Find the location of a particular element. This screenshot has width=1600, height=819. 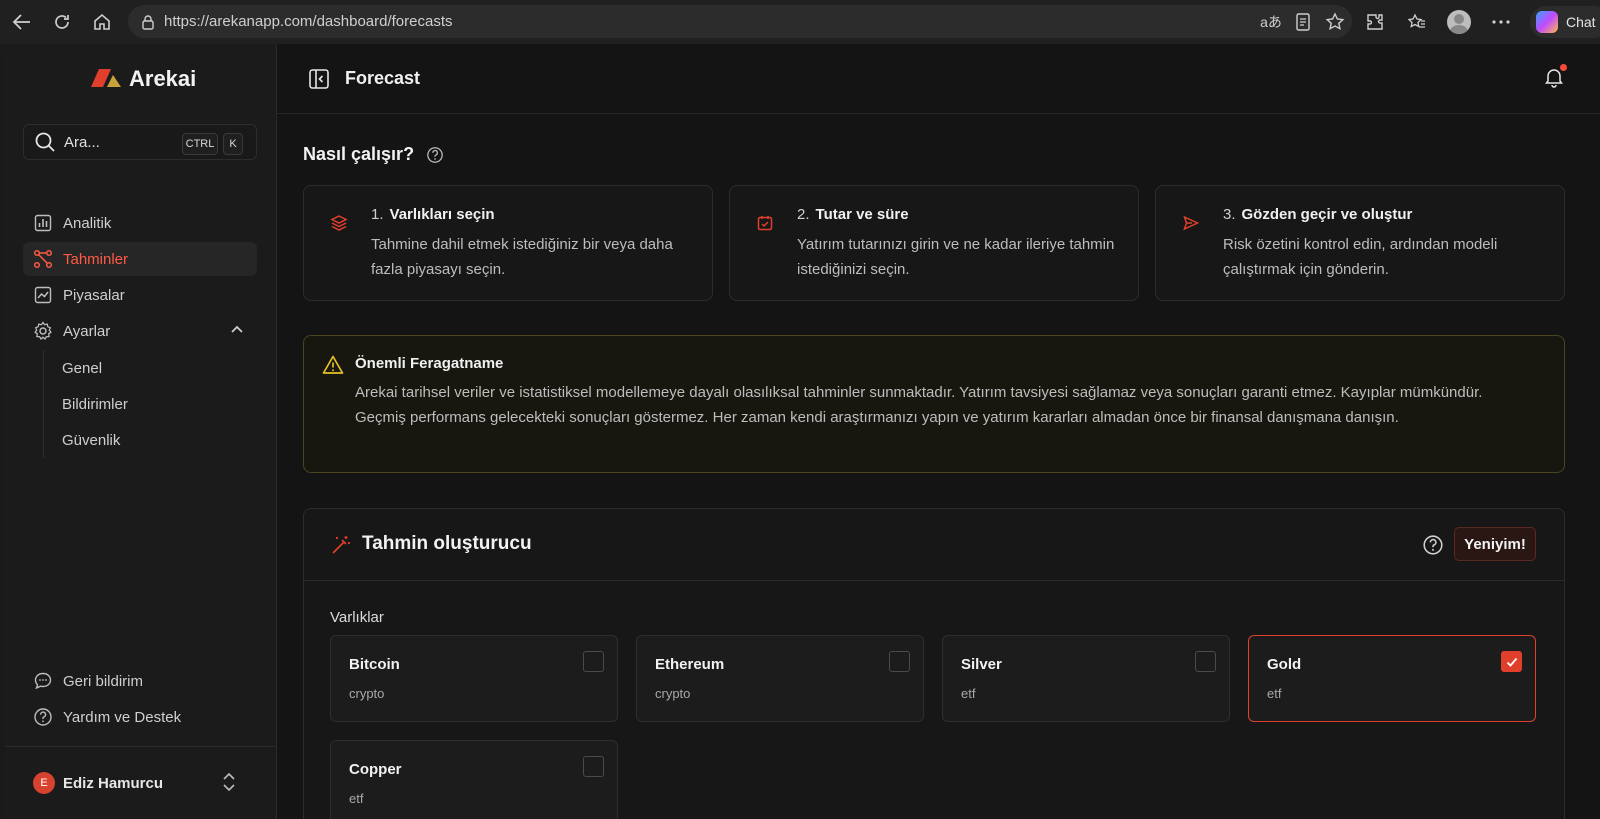

asset-name: Ethereum is located at coordinates (690, 664).